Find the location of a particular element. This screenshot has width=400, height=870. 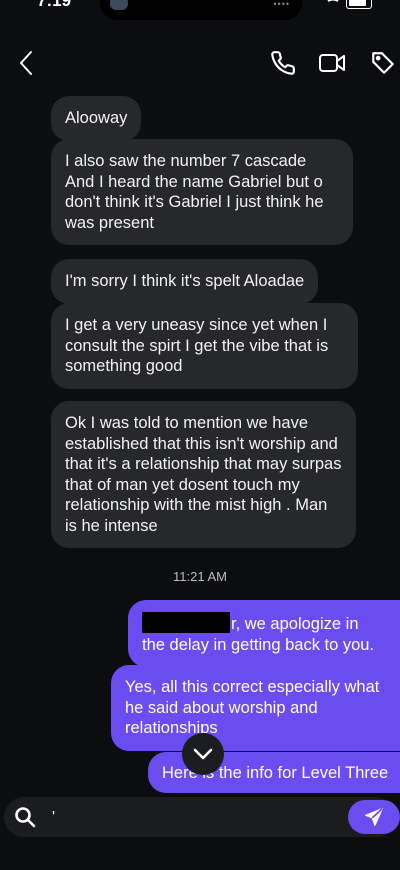

message-composer is located at coordinates (202, 817).